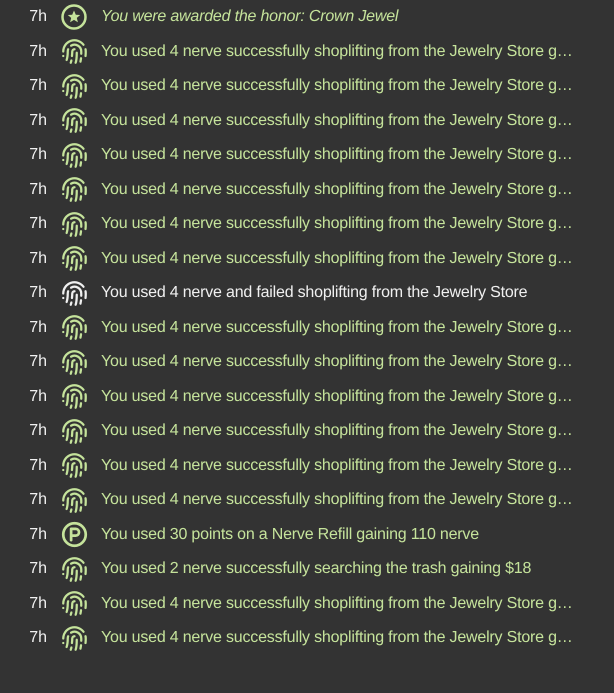 The width and height of the screenshot is (614, 693). What do you see at coordinates (249, 17) in the screenshot?
I see `event-message: You were awarded the honor: Crown Jewel` at bounding box center [249, 17].